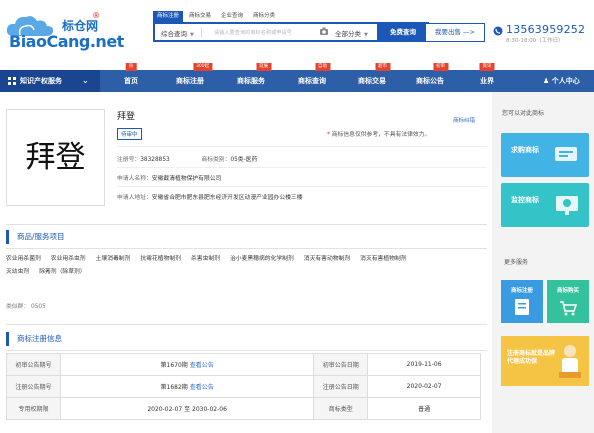 This screenshot has width=594, height=433. Describe the element at coordinates (566, 154) in the screenshot. I see `card-icon` at that location.